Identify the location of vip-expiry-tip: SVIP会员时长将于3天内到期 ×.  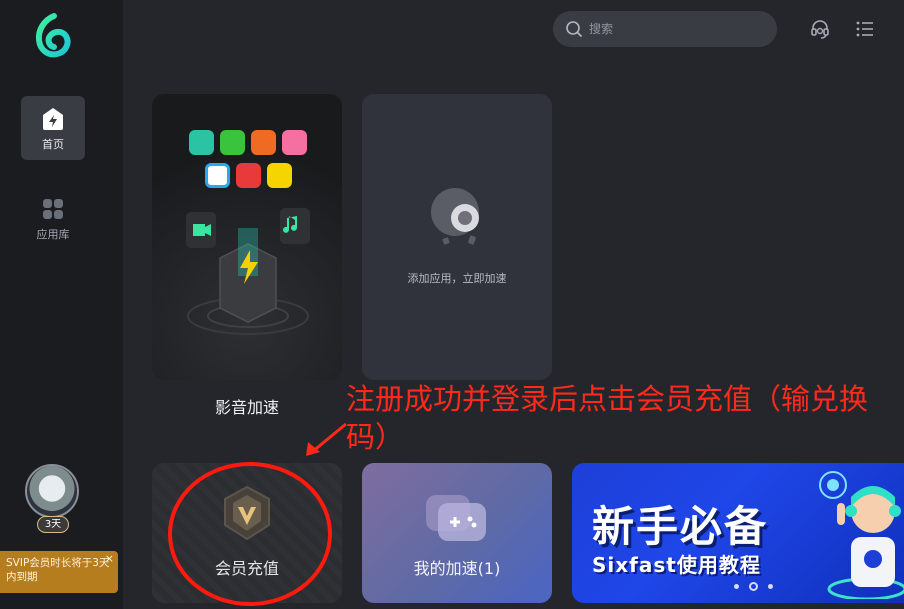
(59, 572).